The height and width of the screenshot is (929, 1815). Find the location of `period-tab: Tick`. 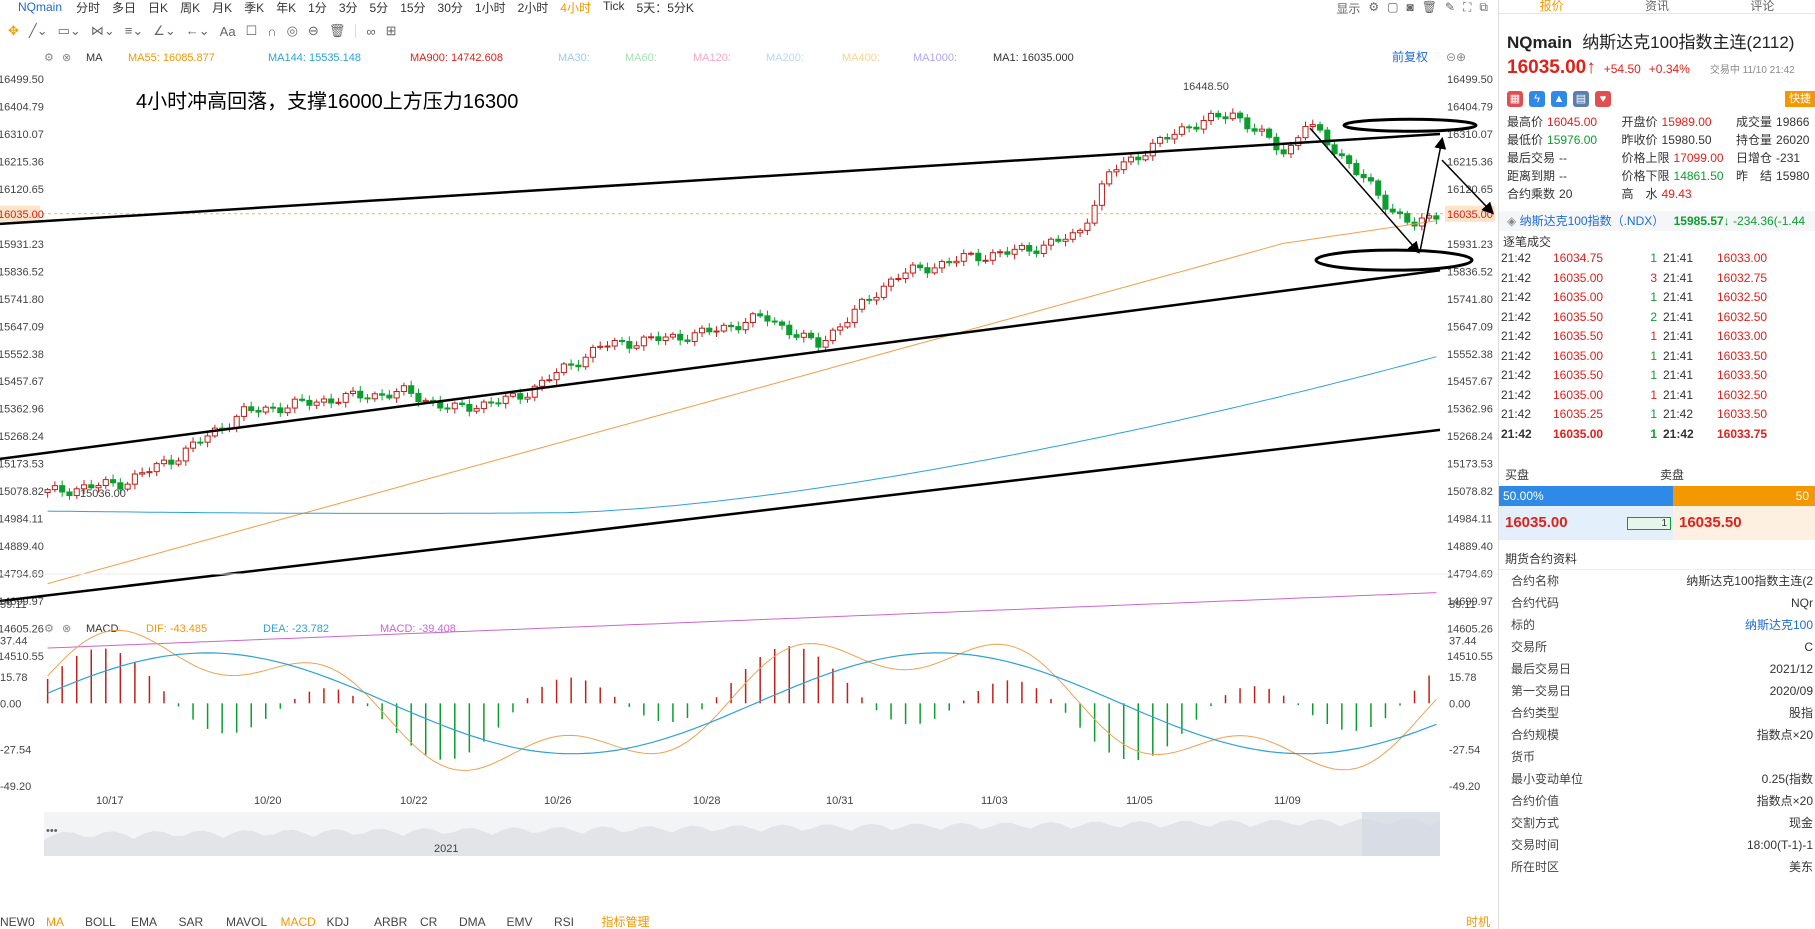

period-tab: Tick is located at coordinates (614, 7).